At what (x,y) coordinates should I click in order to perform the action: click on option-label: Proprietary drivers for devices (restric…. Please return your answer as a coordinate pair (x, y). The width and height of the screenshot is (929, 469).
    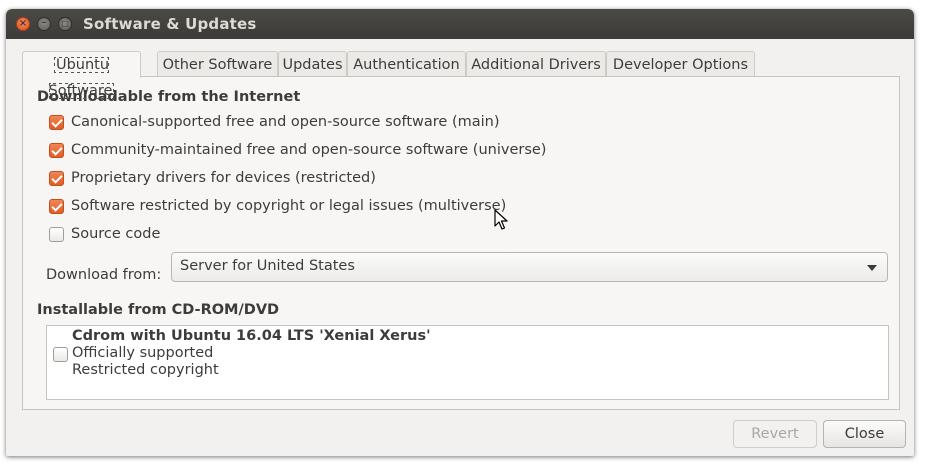
    Looking at the image, I should click on (223, 178).